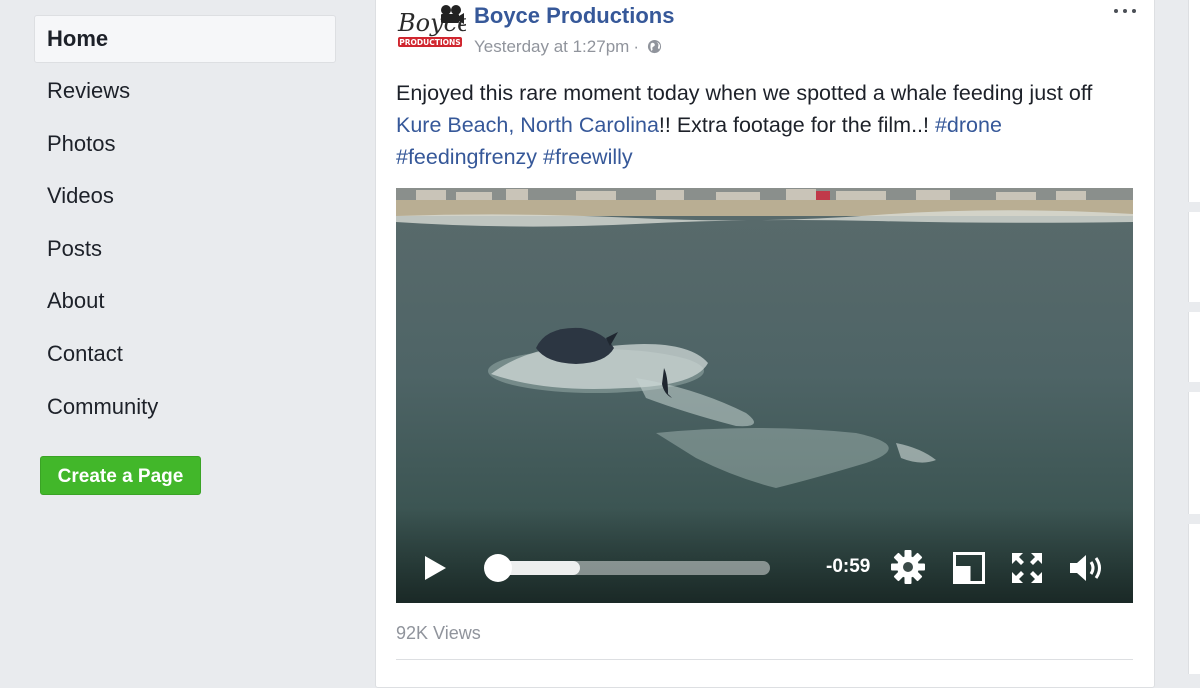  Describe the element at coordinates (796, 125) in the screenshot. I see `post-text-mid: !! Extra footage for the film..!` at that location.